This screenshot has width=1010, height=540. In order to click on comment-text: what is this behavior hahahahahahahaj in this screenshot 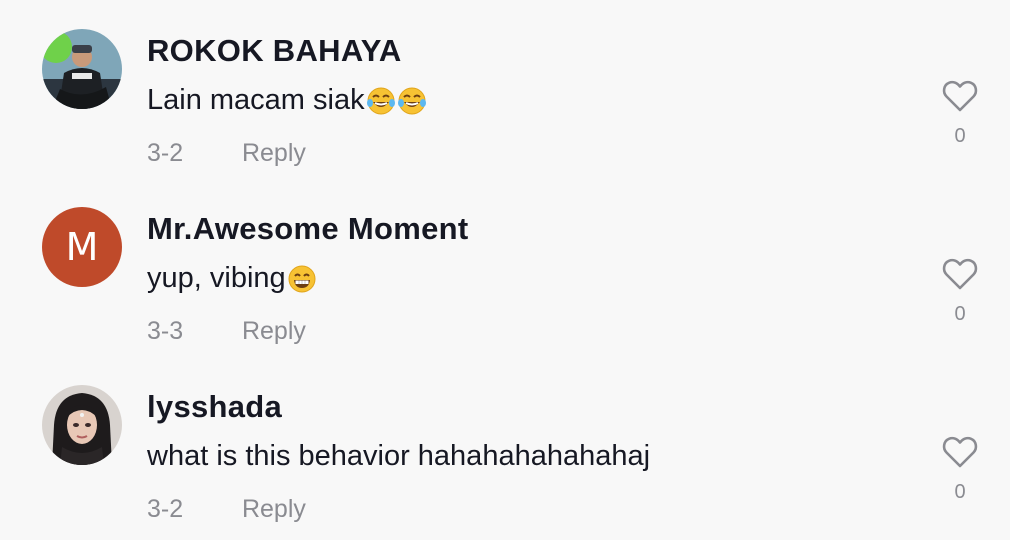, I will do `click(398, 456)`.